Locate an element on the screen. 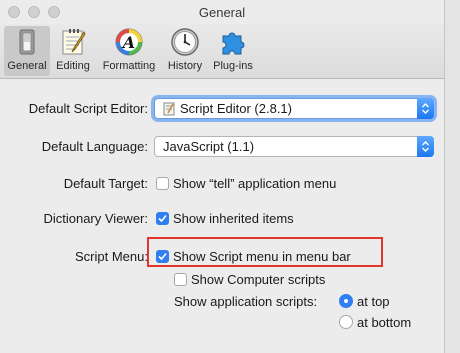  script-editor-app-icon is located at coordinates (169, 109).